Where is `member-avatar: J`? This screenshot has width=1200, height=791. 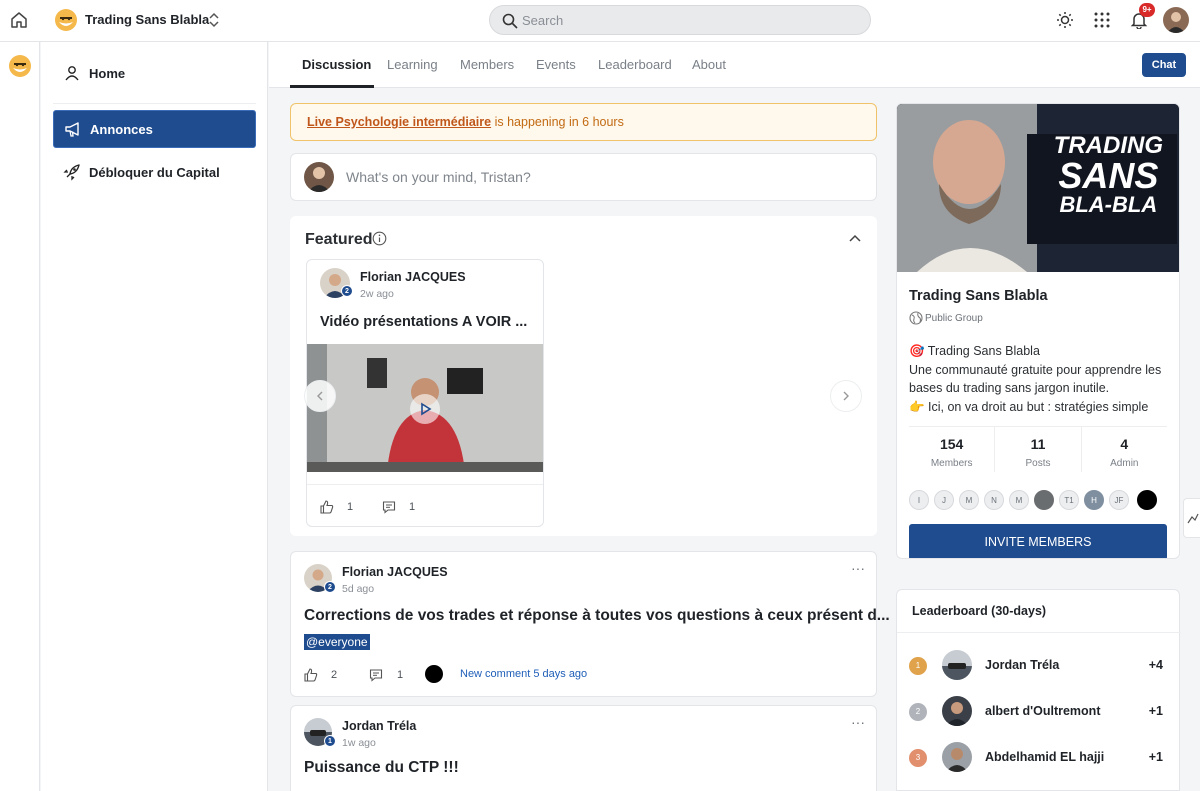
member-avatar: J is located at coordinates (944, 500).